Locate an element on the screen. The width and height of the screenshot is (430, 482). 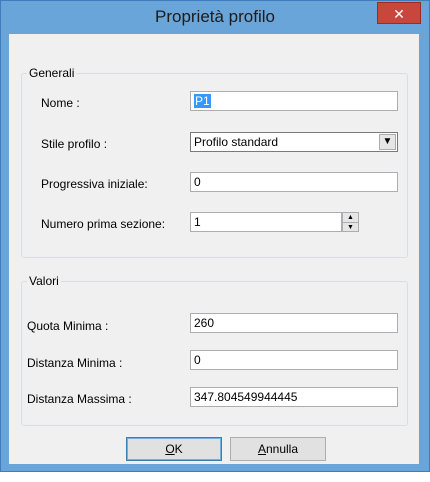
nome-input: P1 is located at coordinates (294, 101).